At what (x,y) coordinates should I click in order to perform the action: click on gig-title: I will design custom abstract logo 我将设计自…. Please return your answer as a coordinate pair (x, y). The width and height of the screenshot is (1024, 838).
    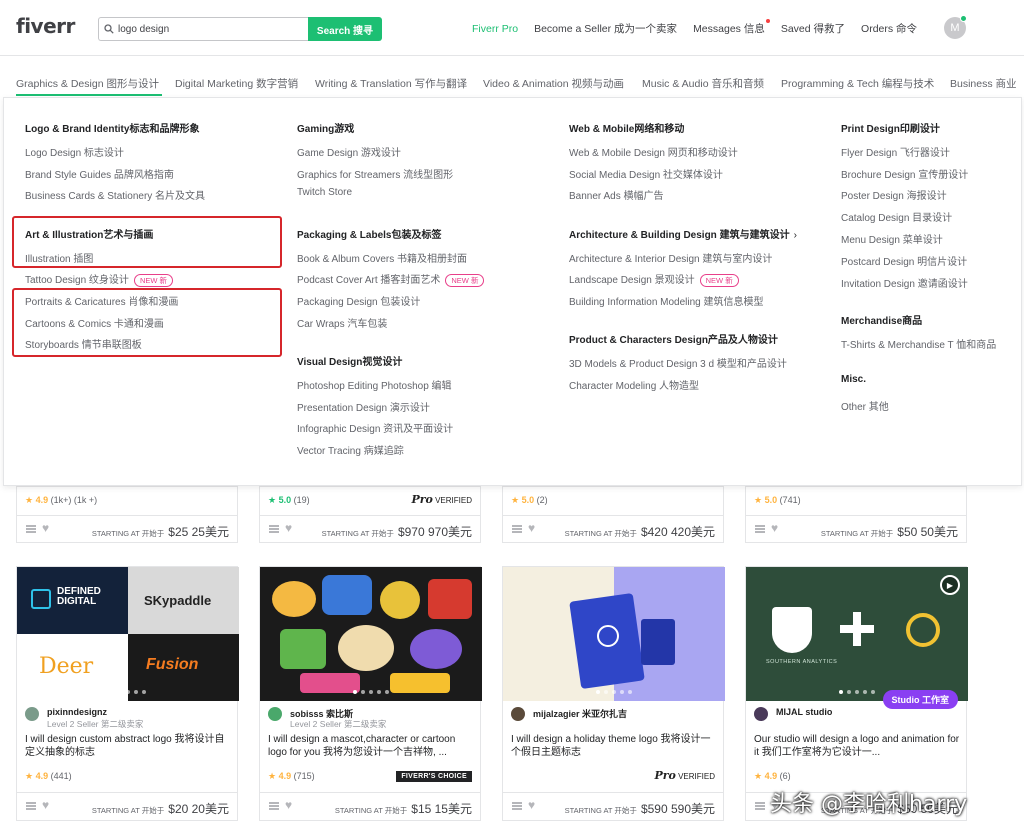
    Looking at the image, I should click on (129, 746).